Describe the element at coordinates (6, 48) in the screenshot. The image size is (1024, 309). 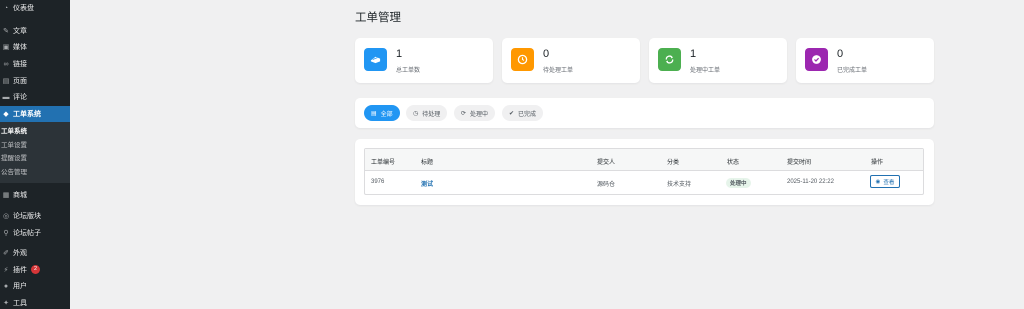
I see `media-icon: ▣` at that location.